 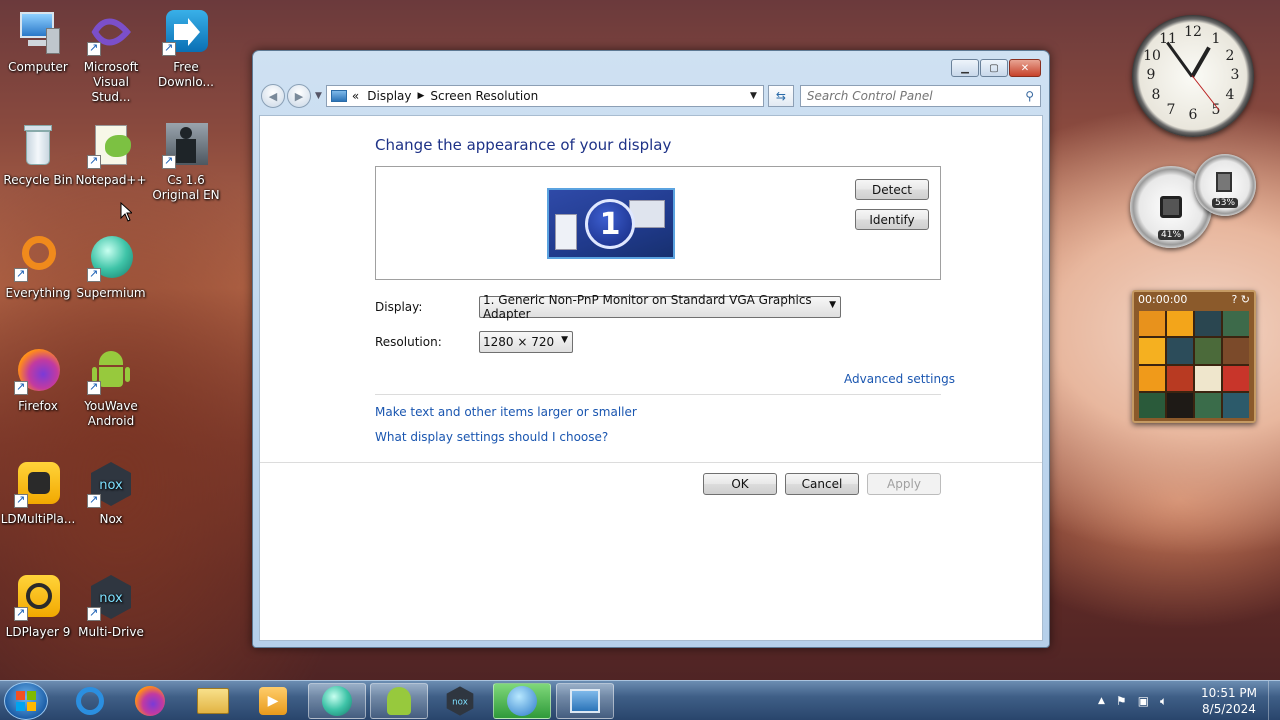 What do you see at coordinates (111, 267) in the screenshot?
I see `desktop-icon-supermium: Supermium` at bounding box center [111, 267].